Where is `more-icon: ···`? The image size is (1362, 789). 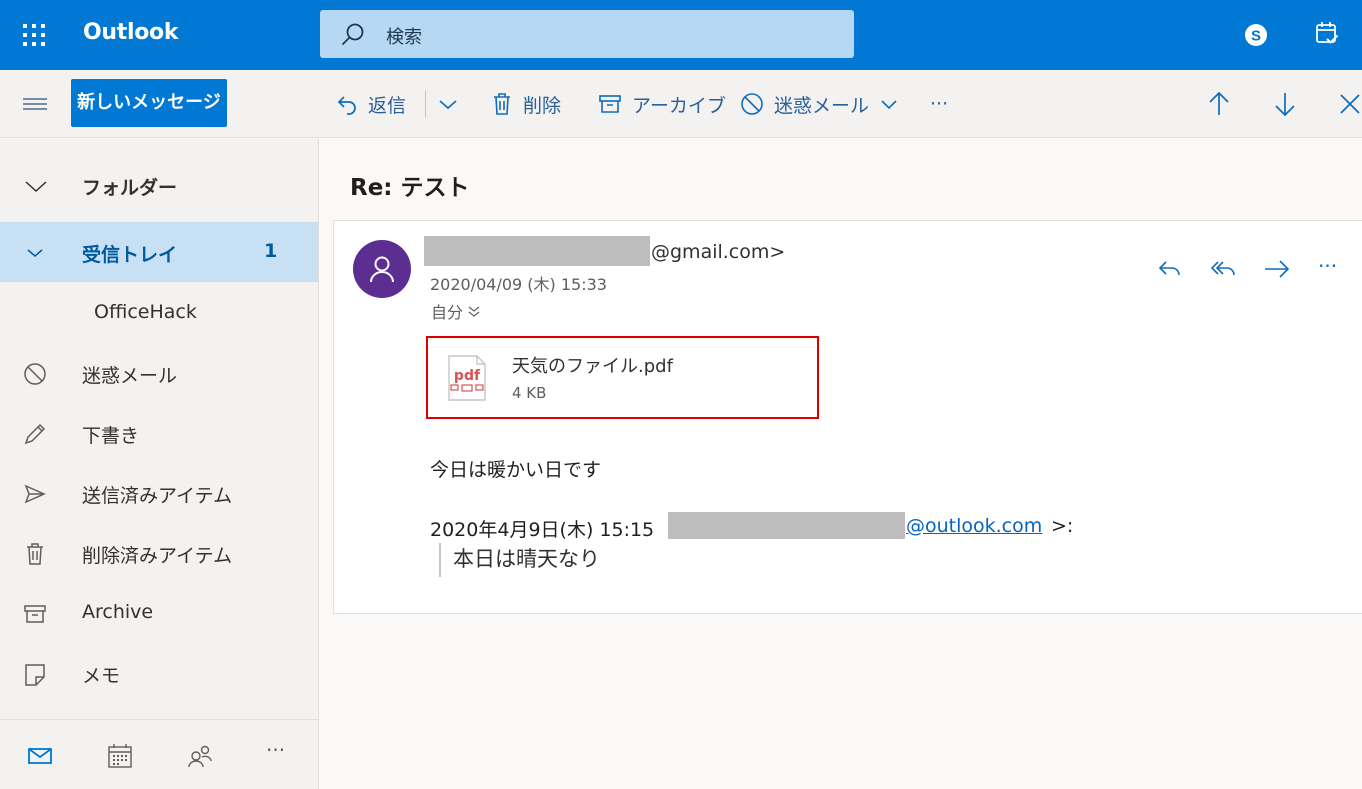 more-icon: ··· is located at coordinates (939, 104).